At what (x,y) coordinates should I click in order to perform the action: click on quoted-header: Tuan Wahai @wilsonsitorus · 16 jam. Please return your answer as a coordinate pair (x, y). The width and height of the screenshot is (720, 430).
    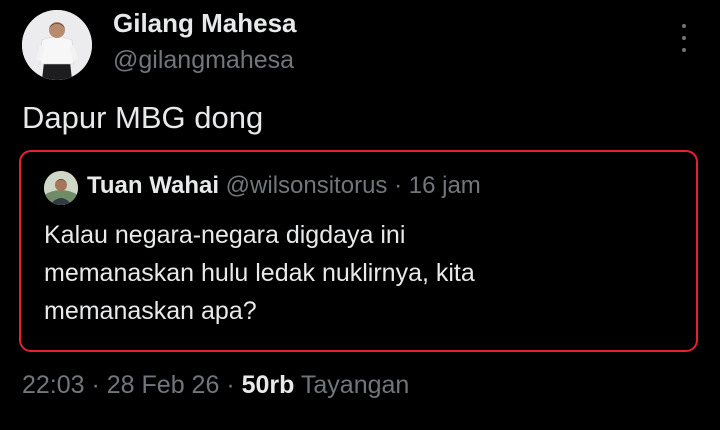
    Looking at the image, I should click on (284, 186).